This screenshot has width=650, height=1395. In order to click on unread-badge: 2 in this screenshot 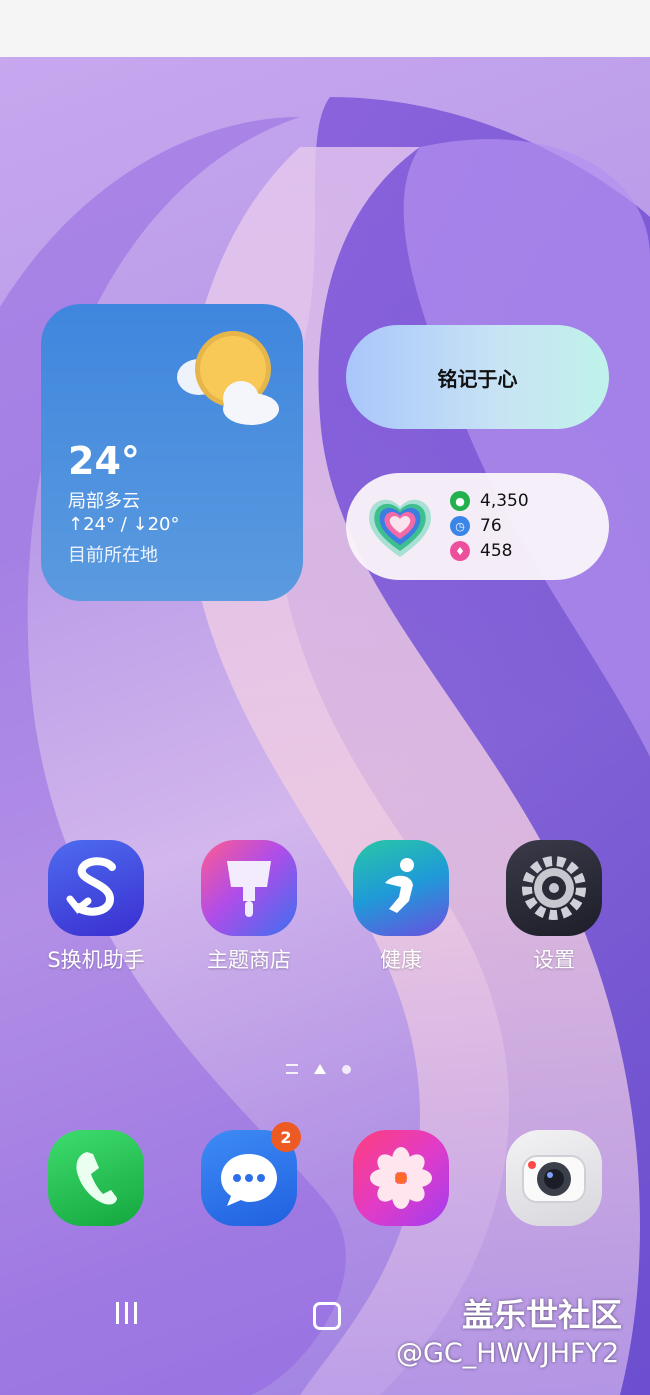, I will do `click(286, 1137)`.